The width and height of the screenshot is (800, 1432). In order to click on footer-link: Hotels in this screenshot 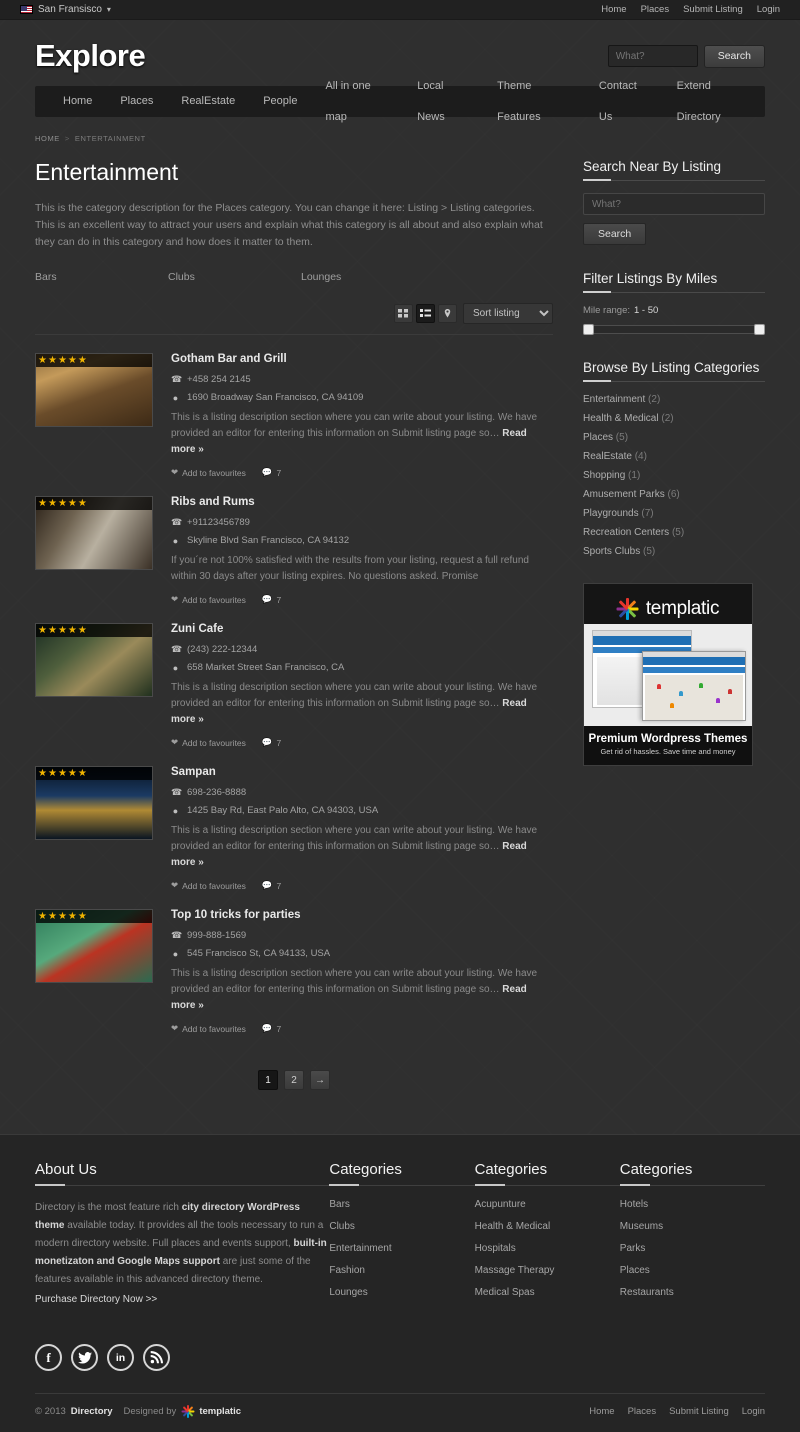, I will do `click(634, 1204)`.